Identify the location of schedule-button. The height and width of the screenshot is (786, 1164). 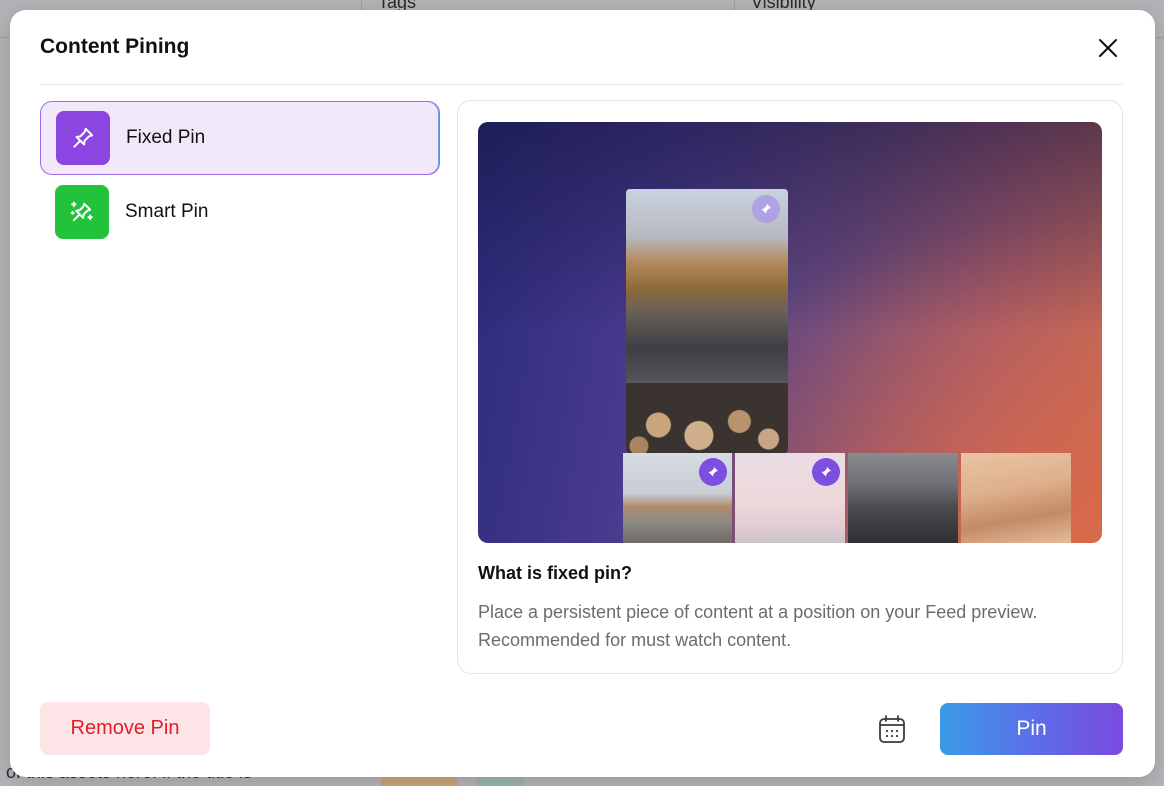
(892, 729).